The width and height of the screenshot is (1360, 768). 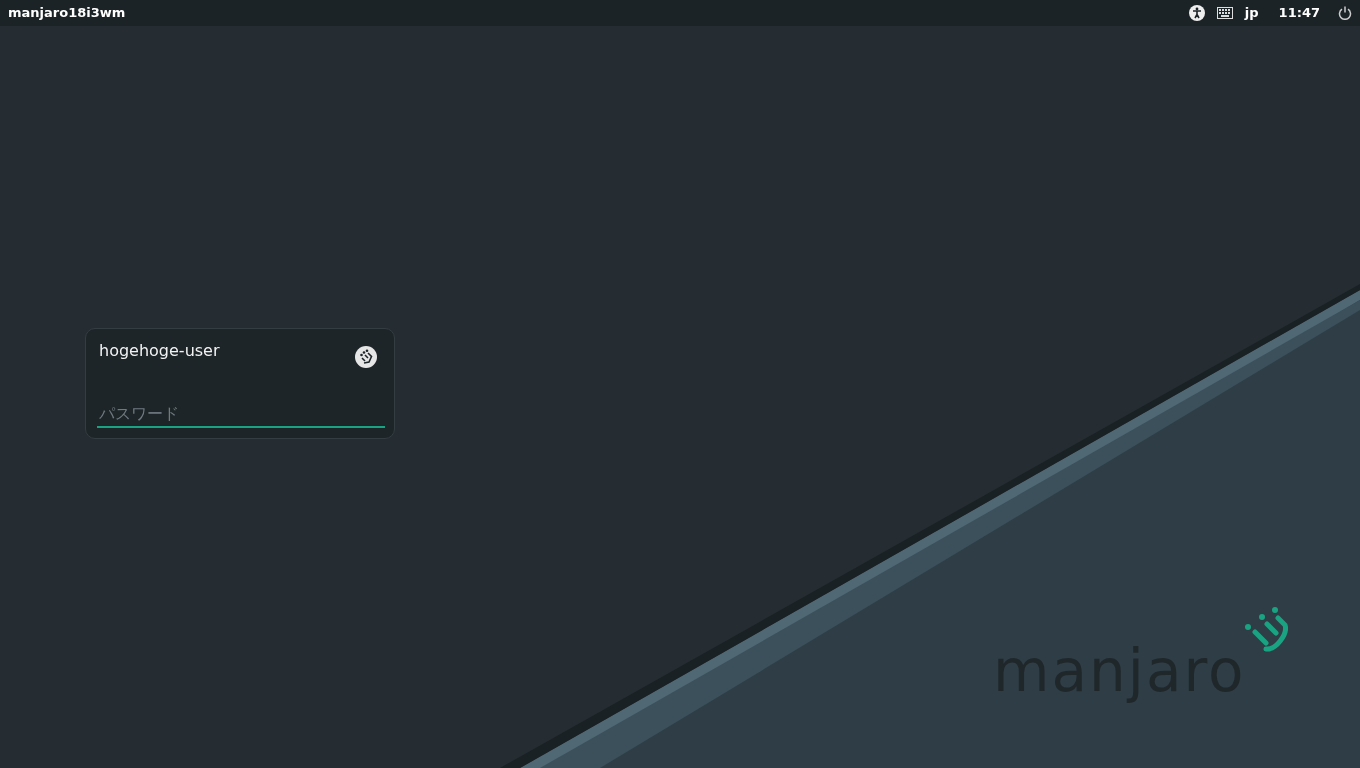 What do you see at coordinates (241, 414) in the screenshot?
I see `password-field: パスワード` at bounding box center [241, 414].